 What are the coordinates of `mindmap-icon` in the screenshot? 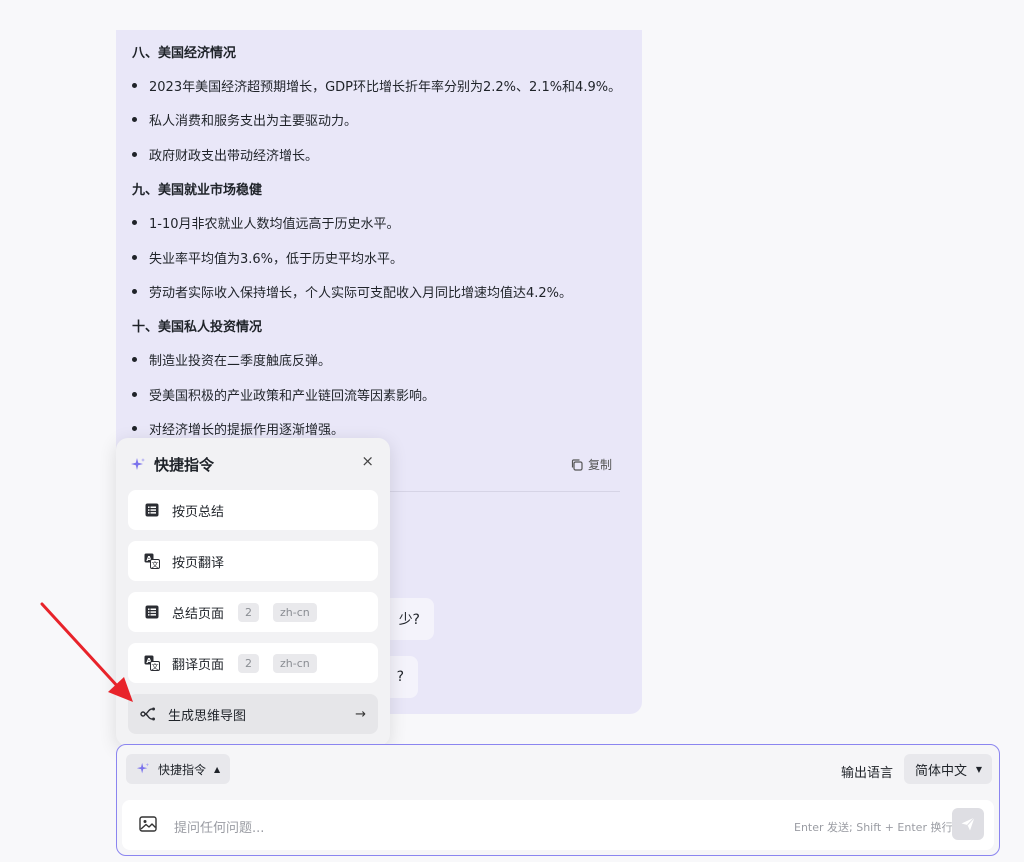 It's located at (148, 714).